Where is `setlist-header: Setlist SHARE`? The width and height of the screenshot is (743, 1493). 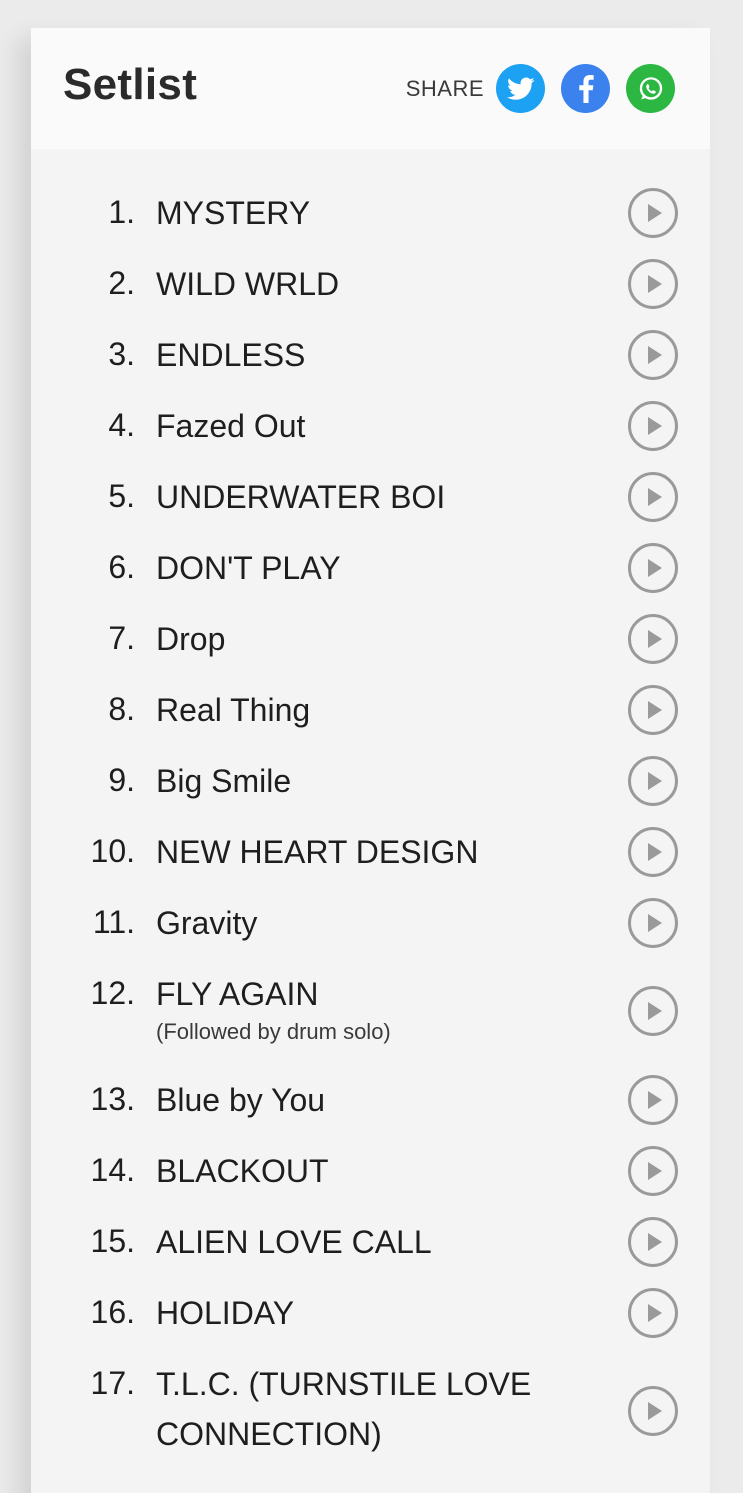 setlist-header: Setlist SHARE is located at coordinates (370, 88).